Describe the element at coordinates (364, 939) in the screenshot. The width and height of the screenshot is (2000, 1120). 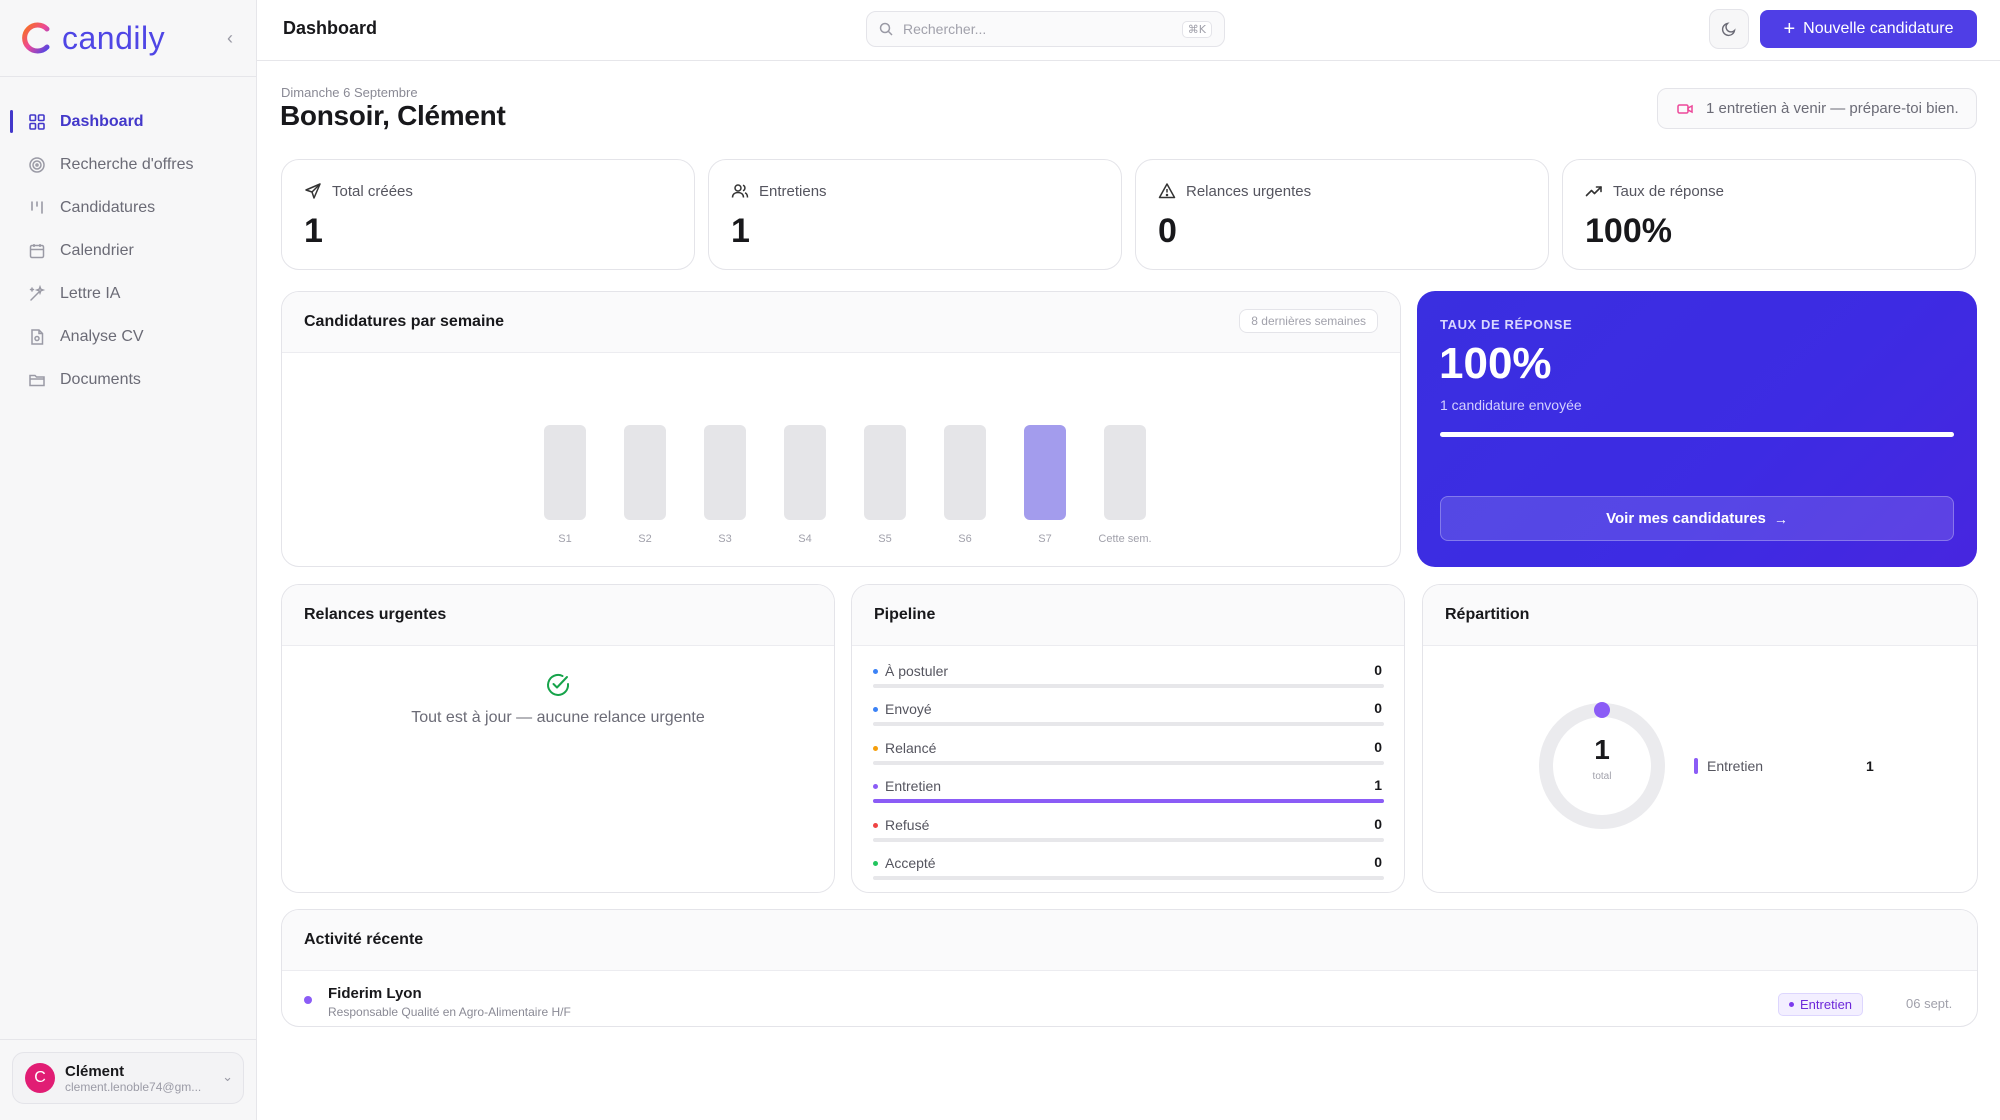
I see `panel-title: Activité récente` at that location.